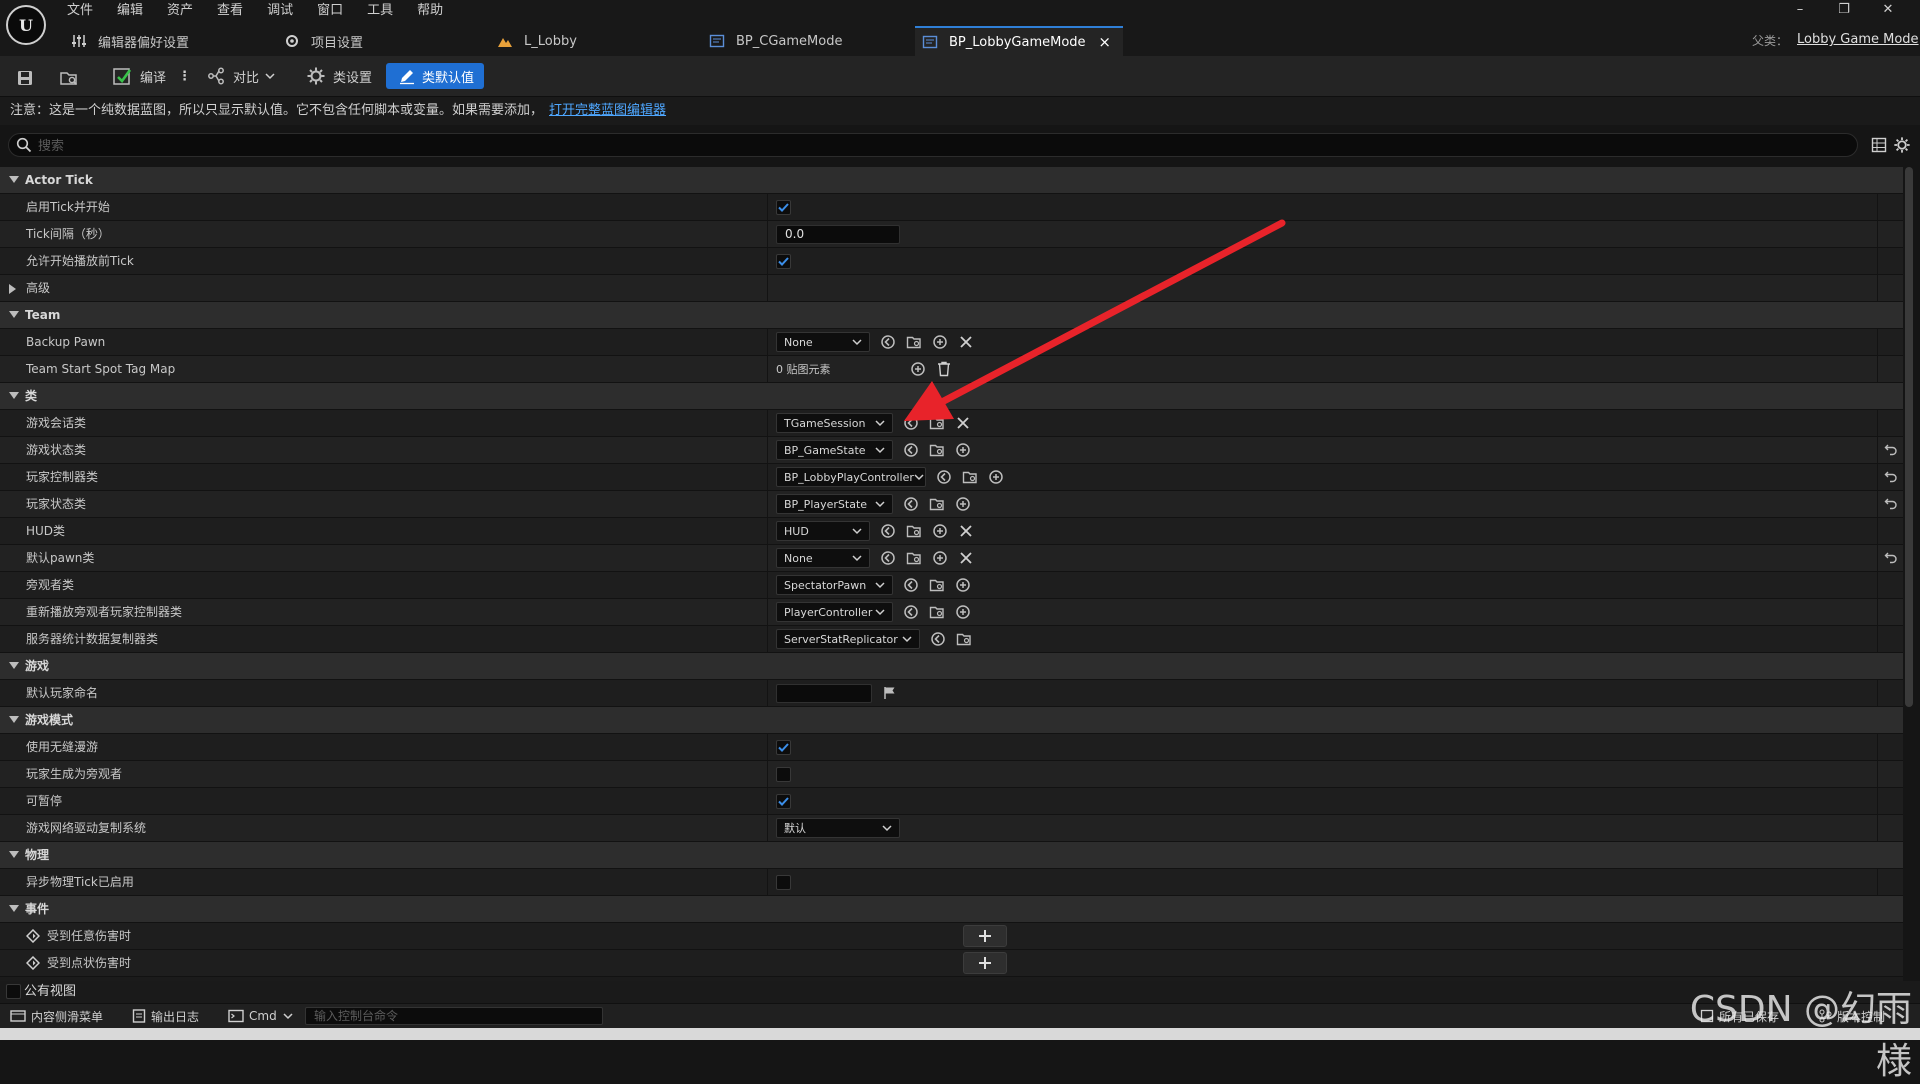 Image resolution: width=1920 pixels, height=1084 pixels. I want to click on tick-before-play-checkbox, so click(783, 261).